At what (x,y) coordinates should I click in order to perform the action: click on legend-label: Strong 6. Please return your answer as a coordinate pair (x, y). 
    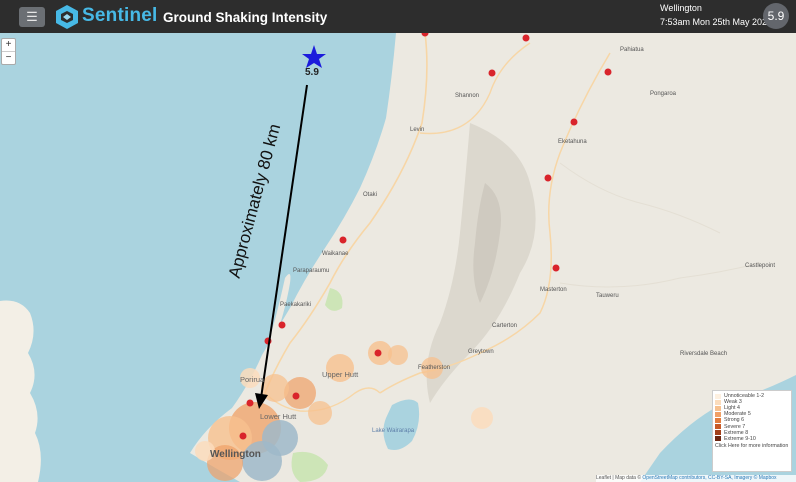
    Looking at the image, I should click on (734, 420).